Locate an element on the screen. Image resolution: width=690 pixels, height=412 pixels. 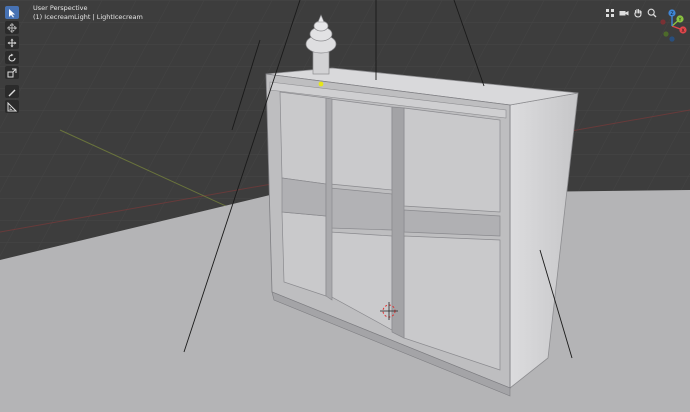
gizmo-z-label: Z is located at coordinates (671, 14).